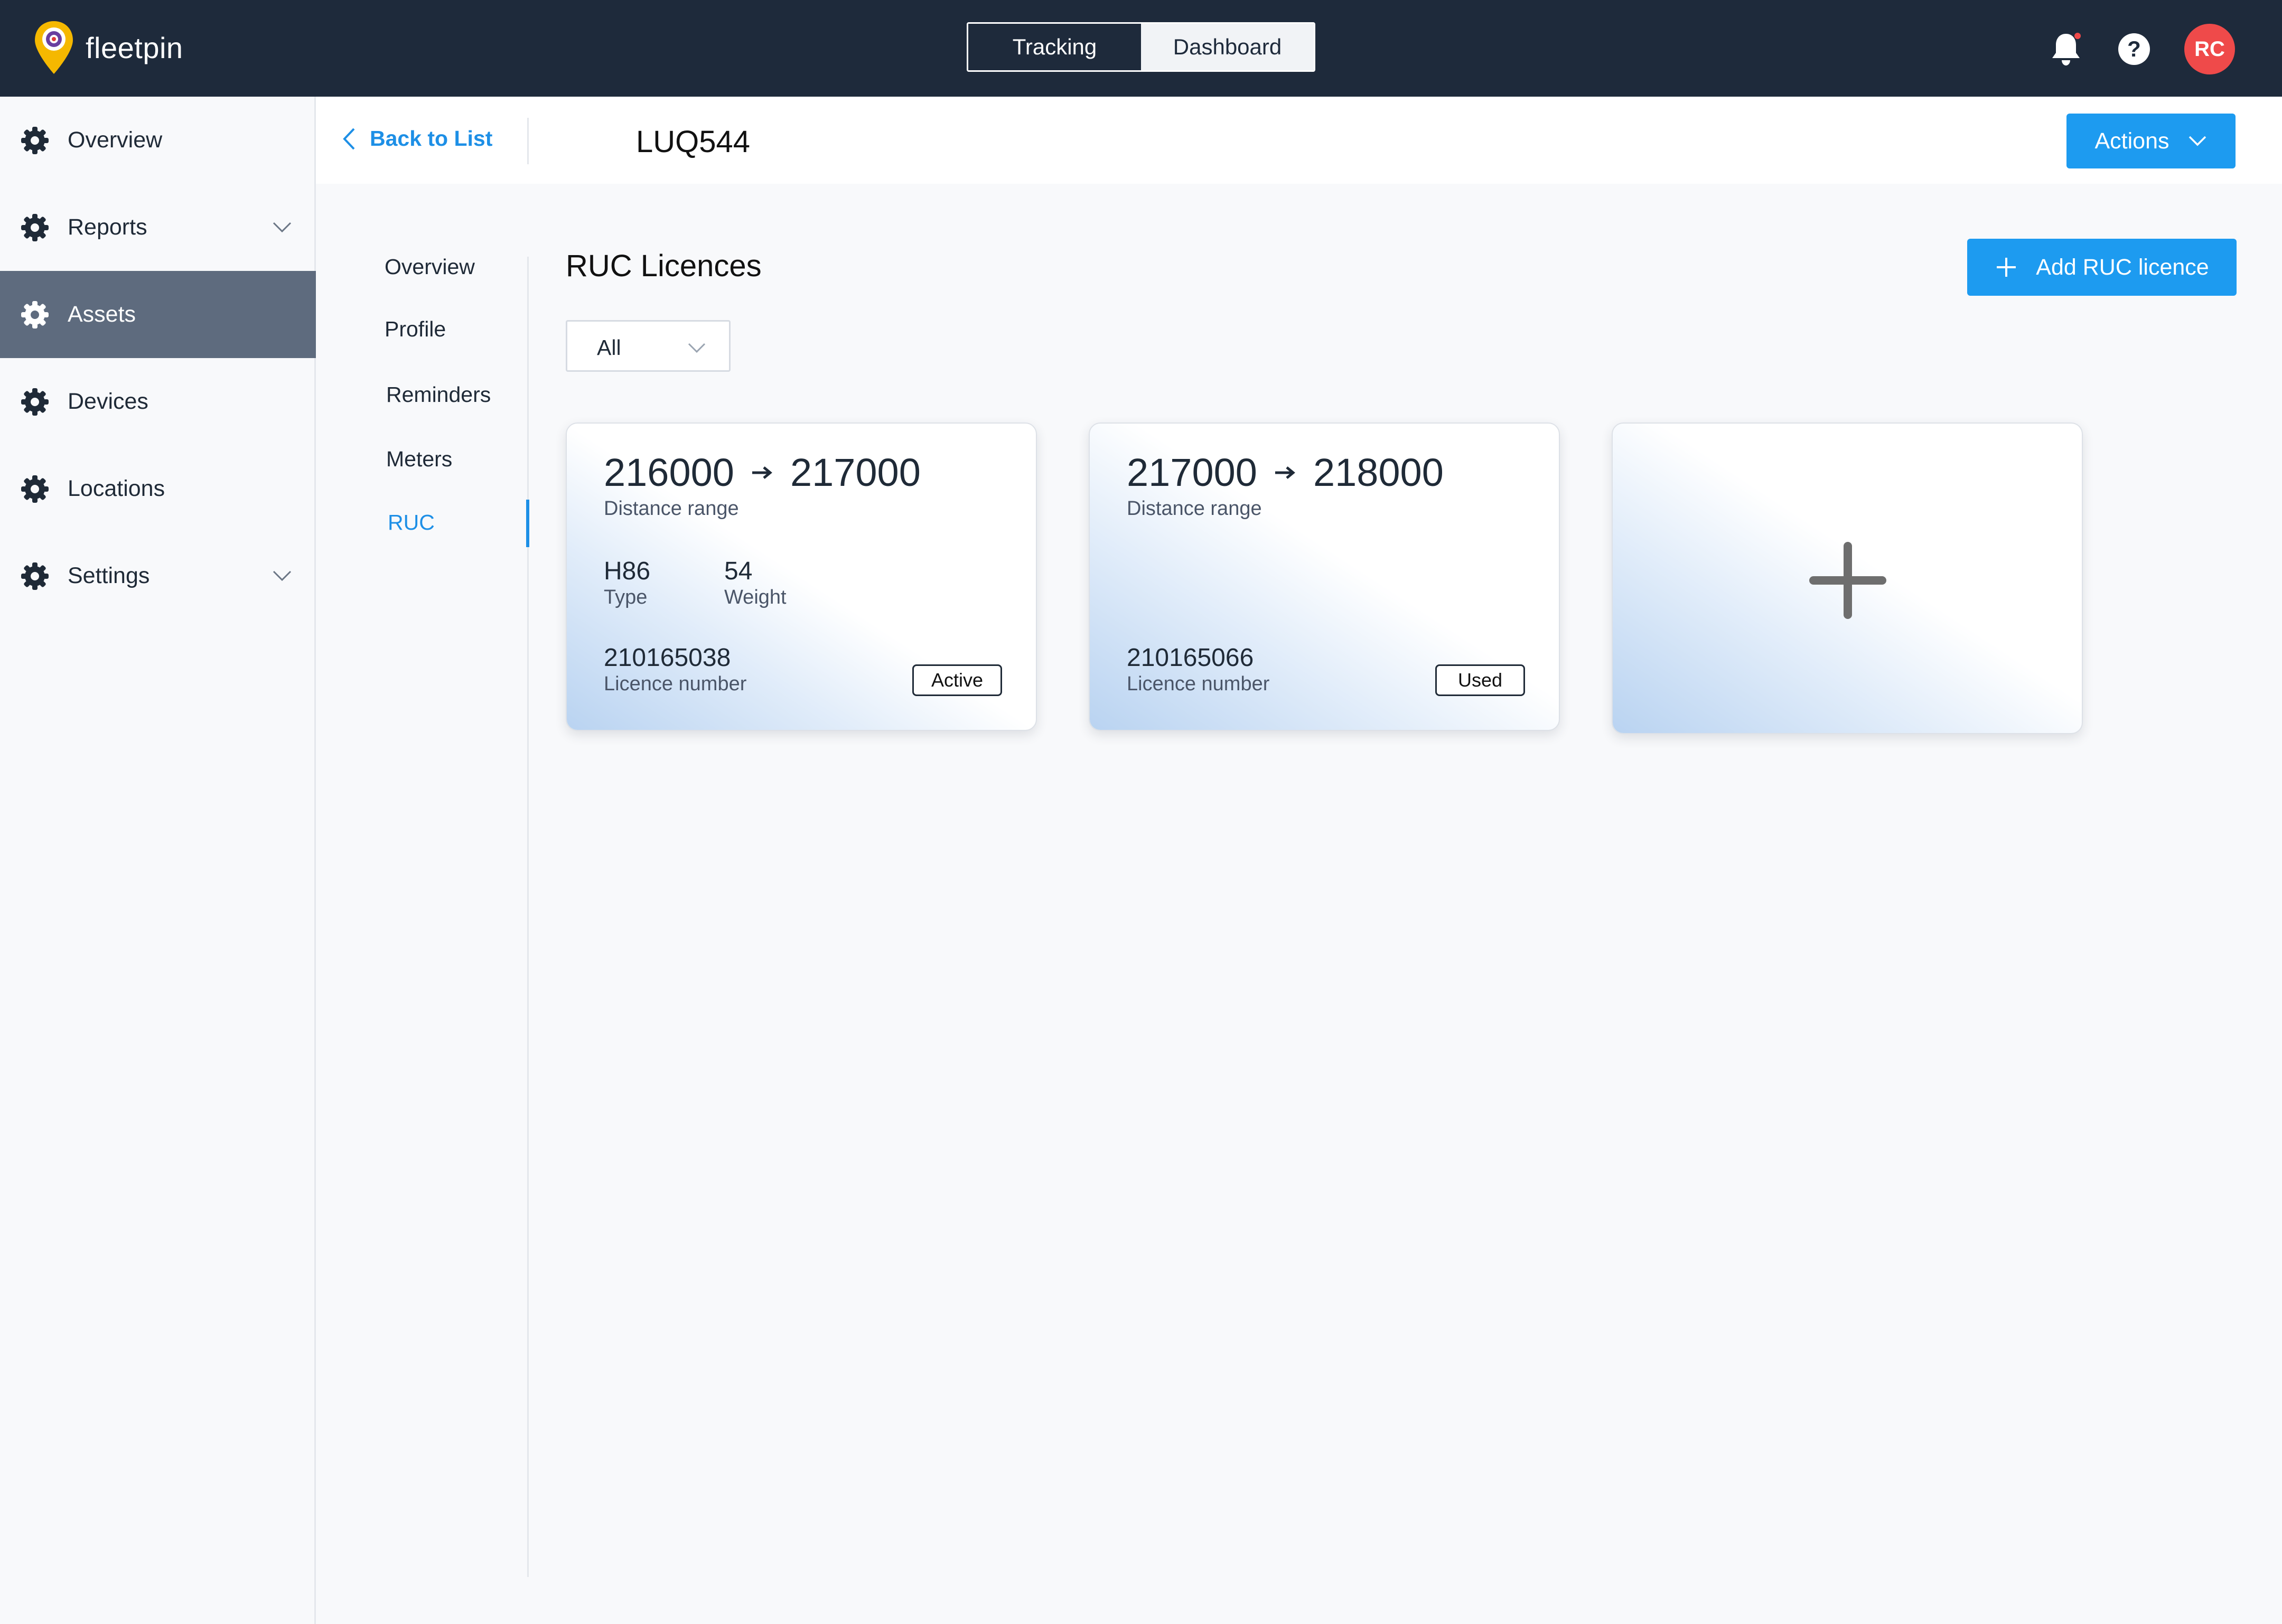  I want to click on distance-range: 217000 218000, so click(1286, 472).